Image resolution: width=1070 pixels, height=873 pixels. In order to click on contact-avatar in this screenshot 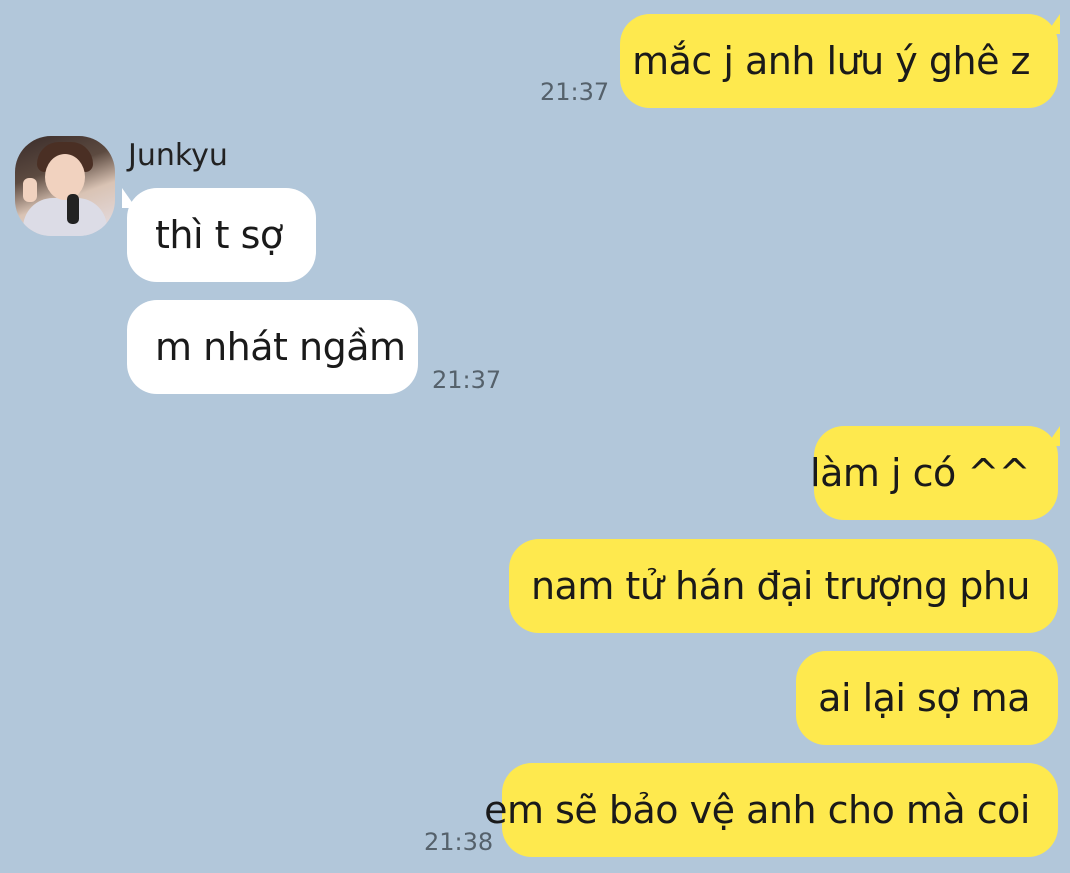, I will do `click(65, 186)`.